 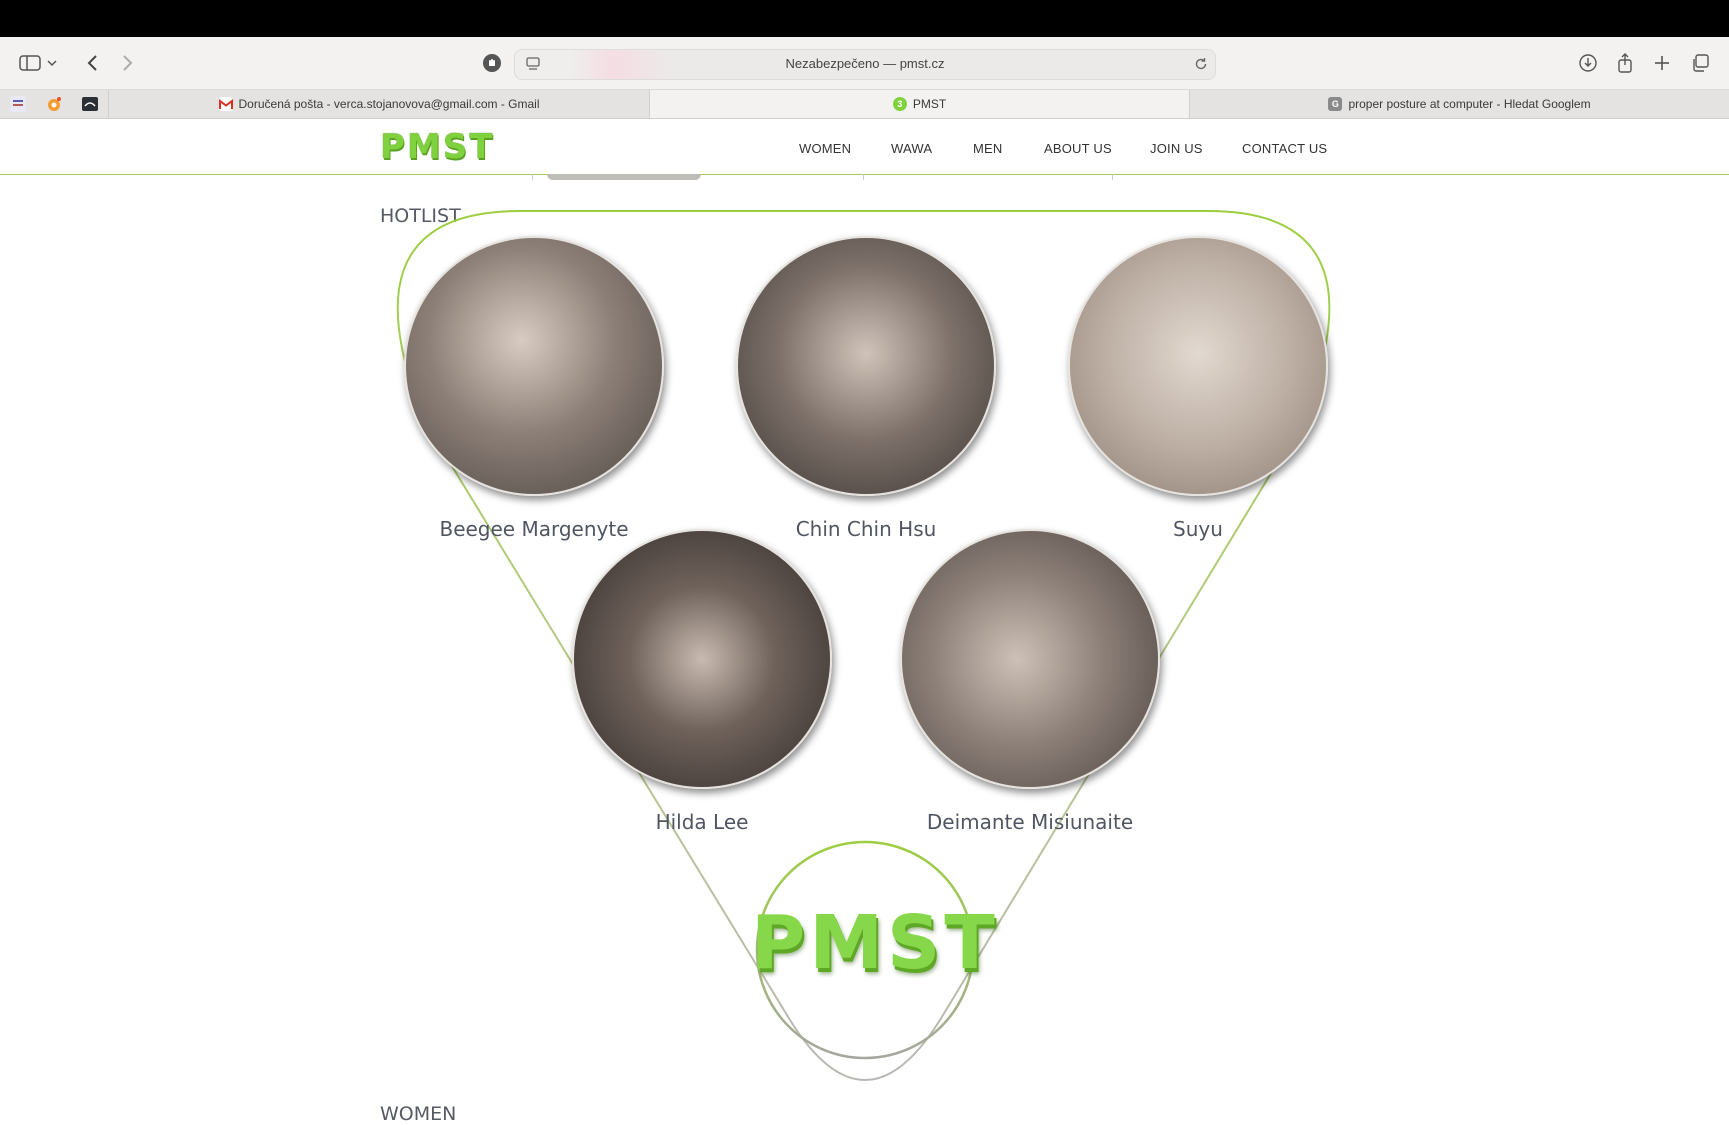 I want to click on pmst-center-logo: PMST, so click(x=875, y=943).